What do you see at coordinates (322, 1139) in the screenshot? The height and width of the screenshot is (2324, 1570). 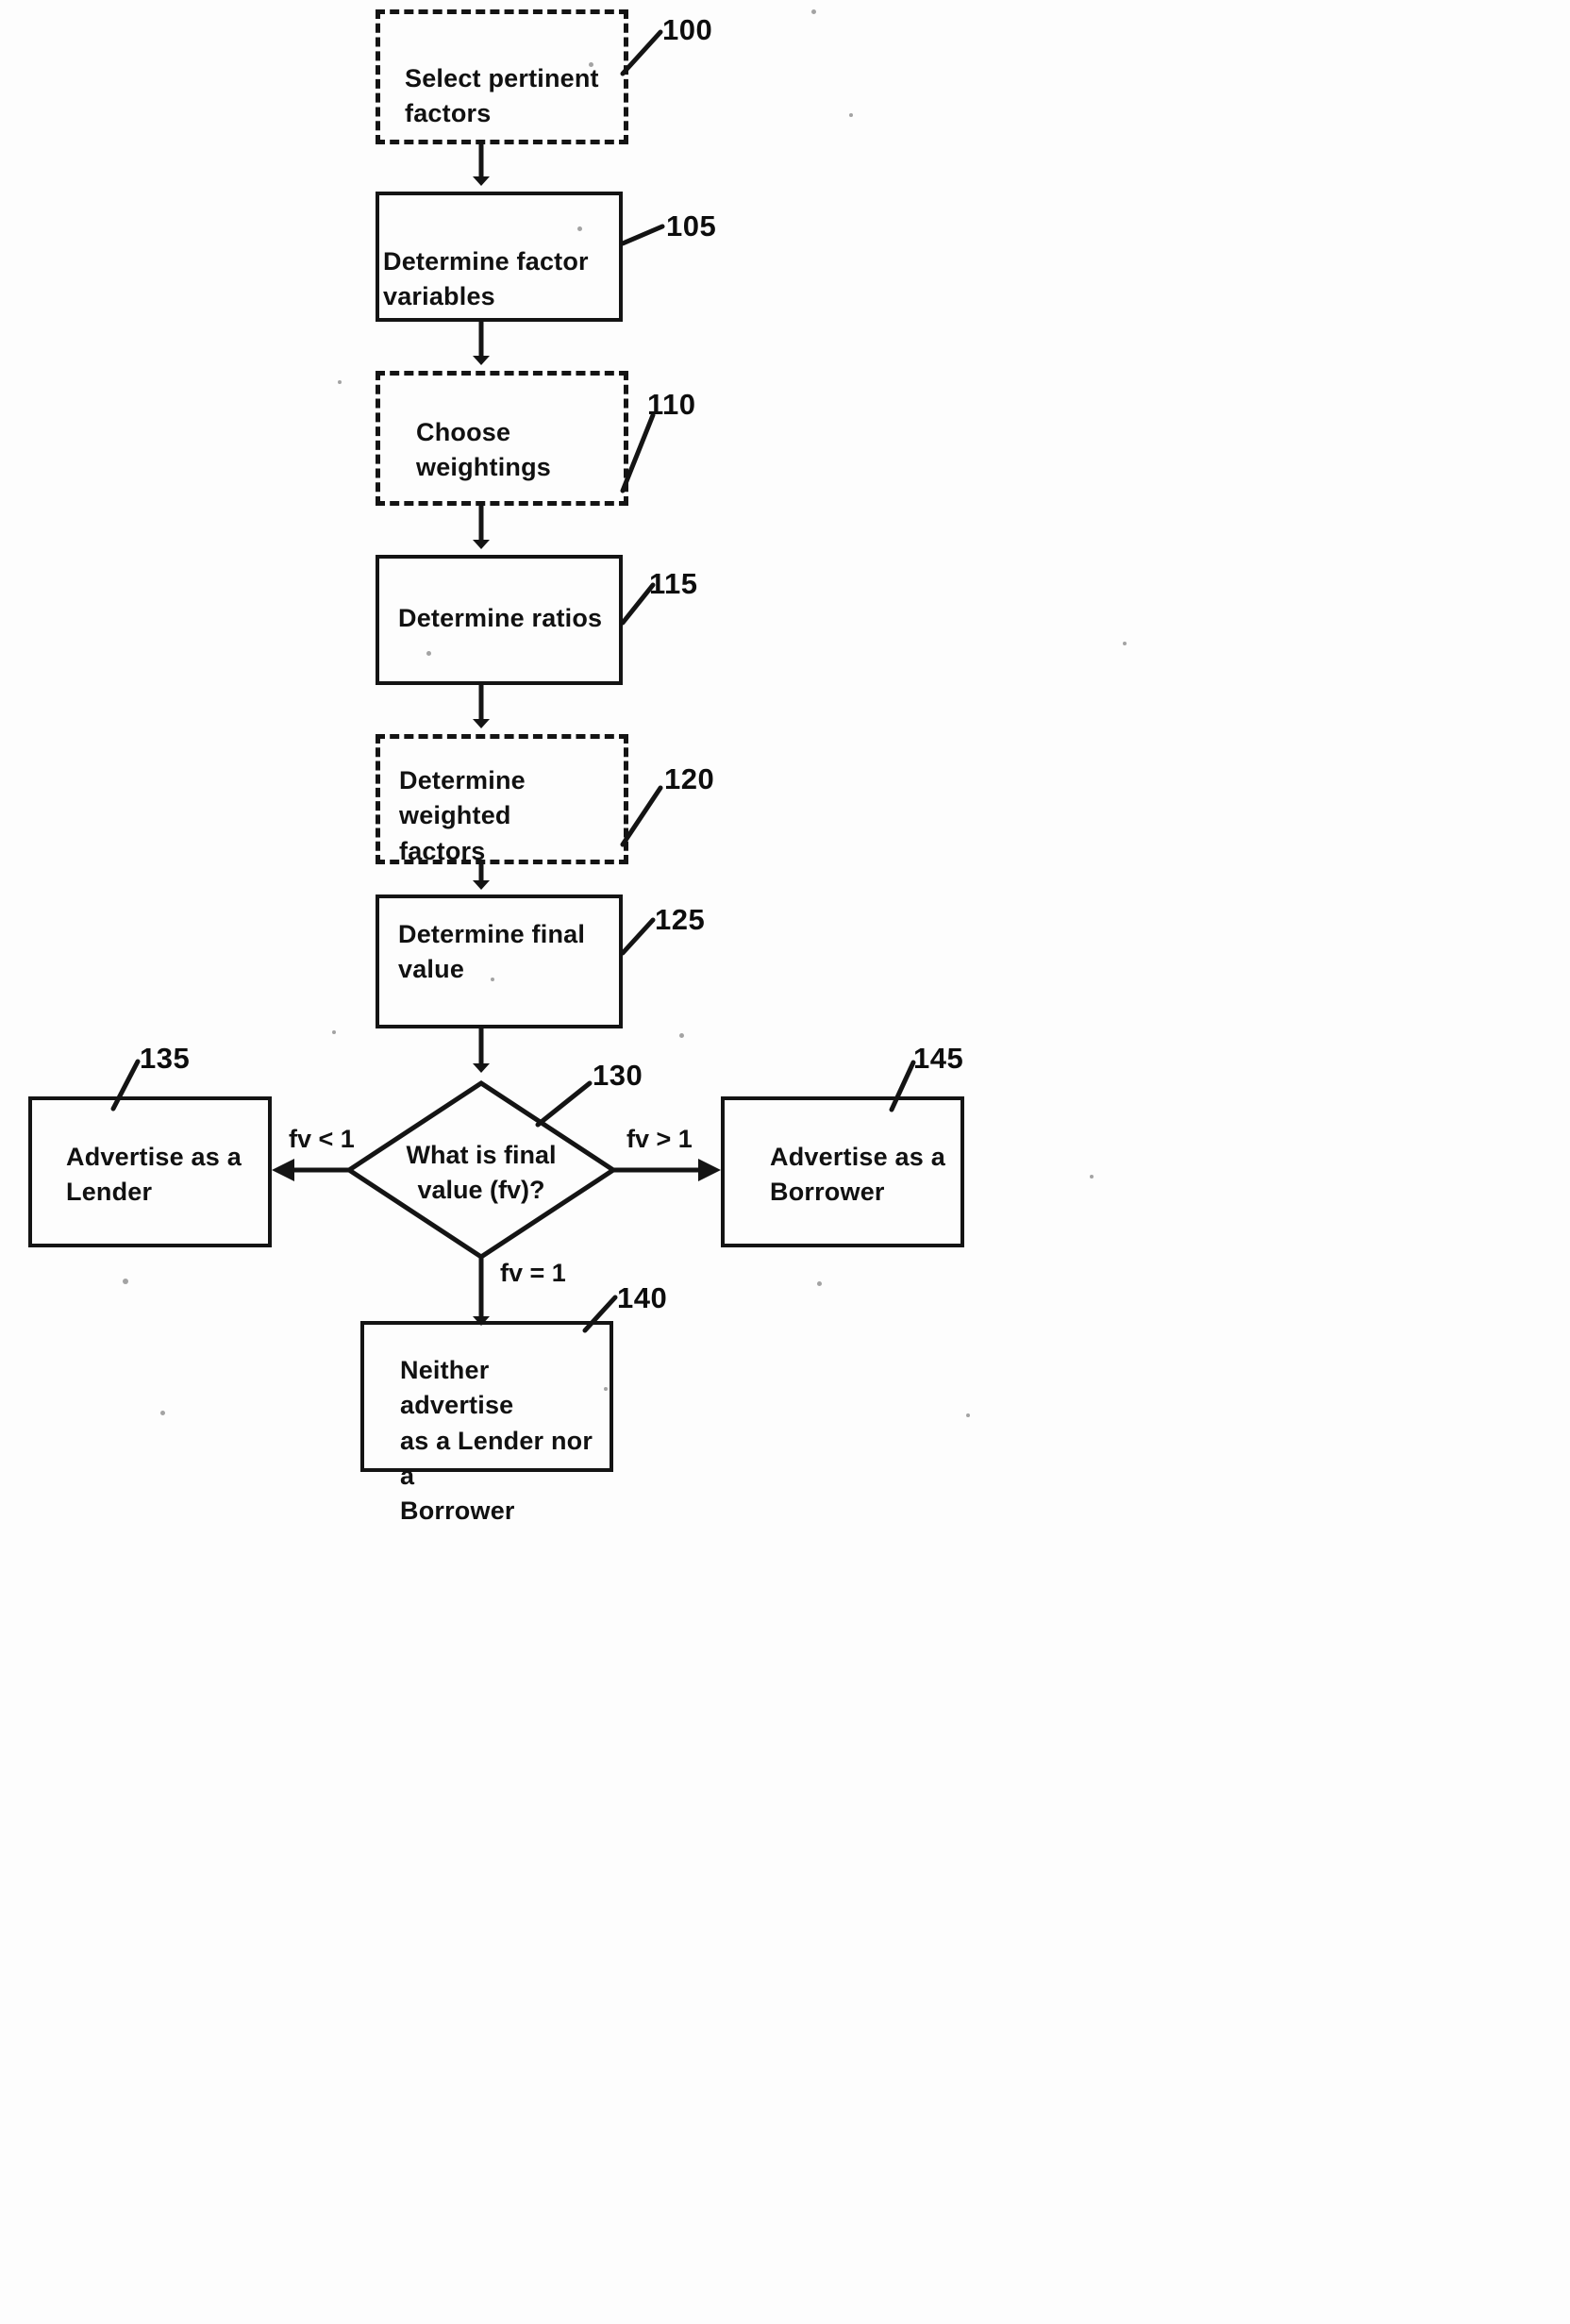 I see `branch-label-left: fv < 1` at bounding box center [322, 1139].